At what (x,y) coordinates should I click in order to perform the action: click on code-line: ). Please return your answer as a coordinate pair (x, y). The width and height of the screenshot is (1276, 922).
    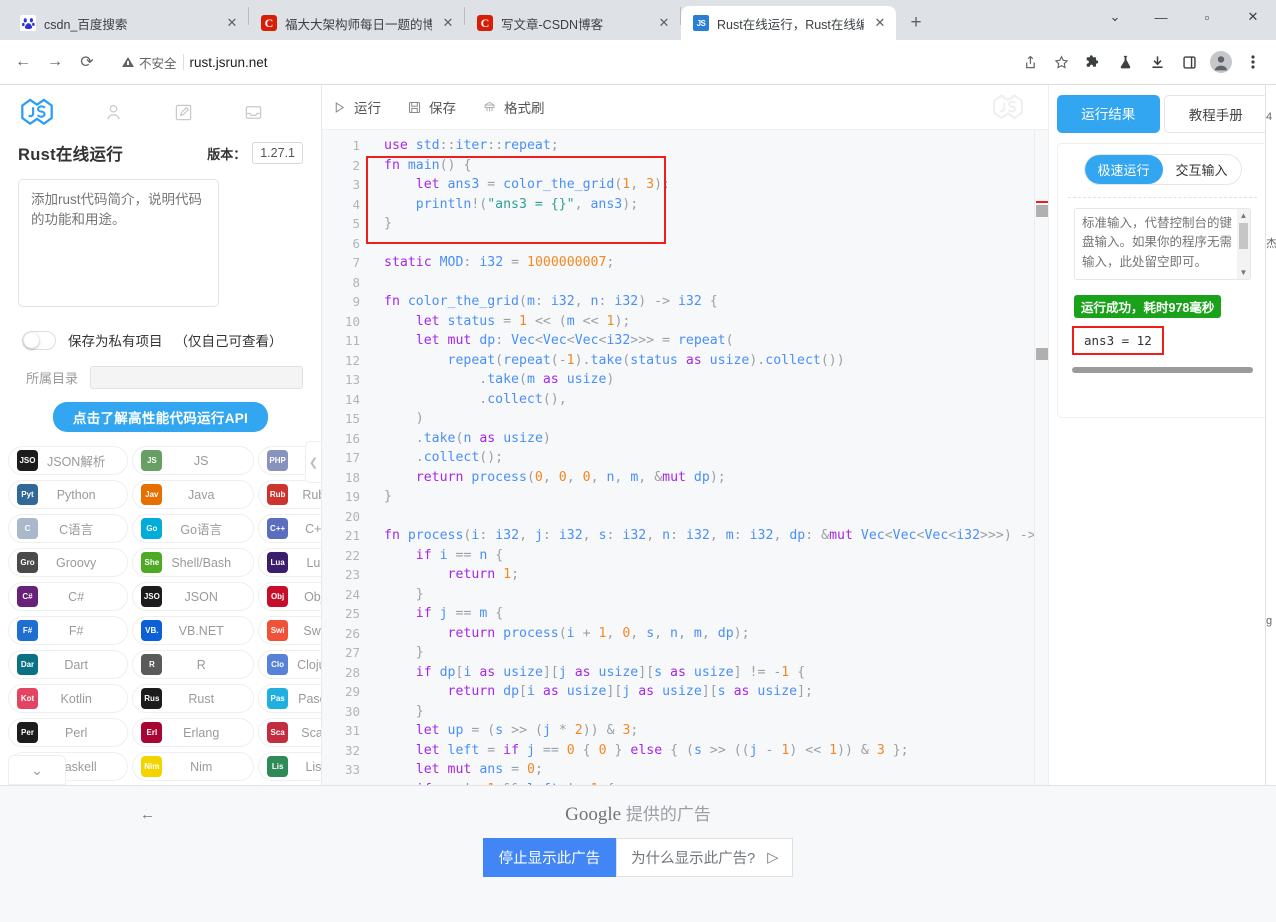
    Looking at the image, I should click on (716, 419).